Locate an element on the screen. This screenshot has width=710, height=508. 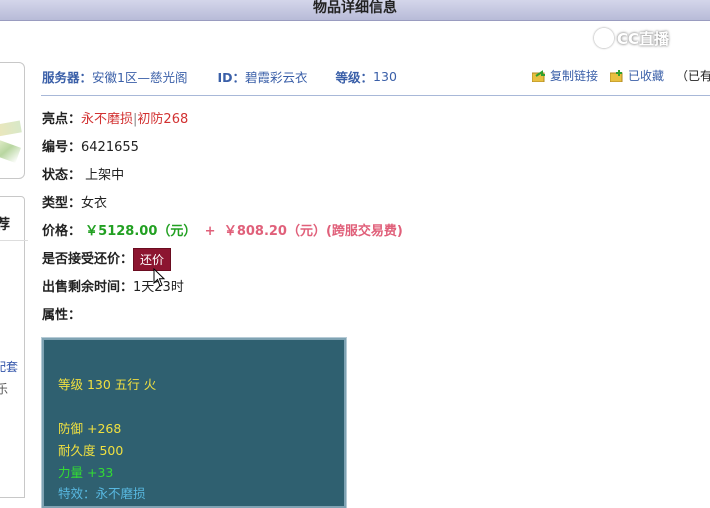
window-title: 物品详细信息 is located at coordinates (355, 8).